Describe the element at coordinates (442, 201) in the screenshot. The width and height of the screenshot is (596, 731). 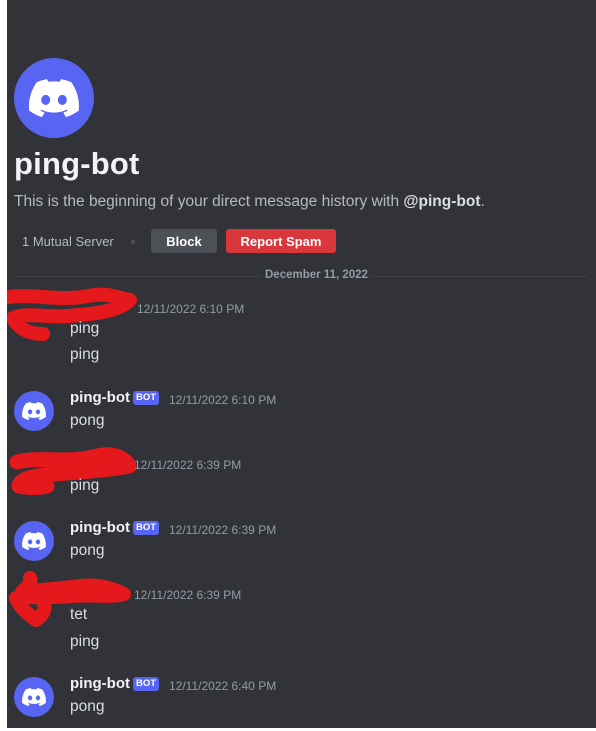
I see `intro-handle: @ping-bot` at that location.